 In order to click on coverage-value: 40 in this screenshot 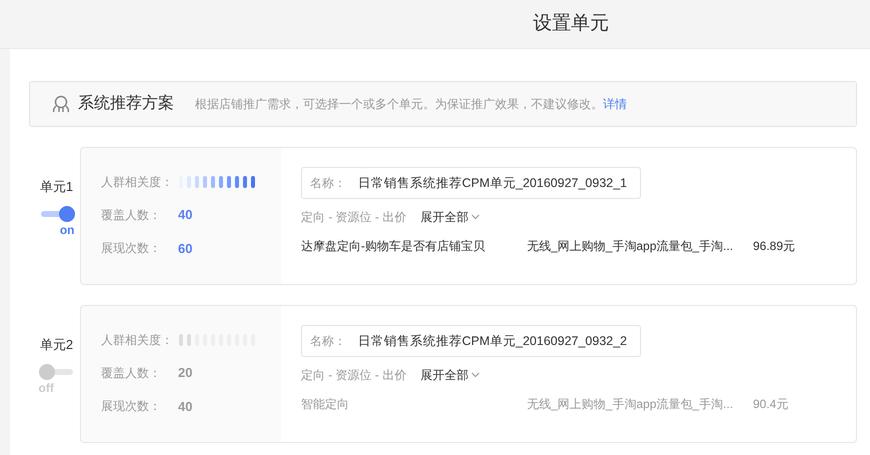, I will do `click(185, 215)`.